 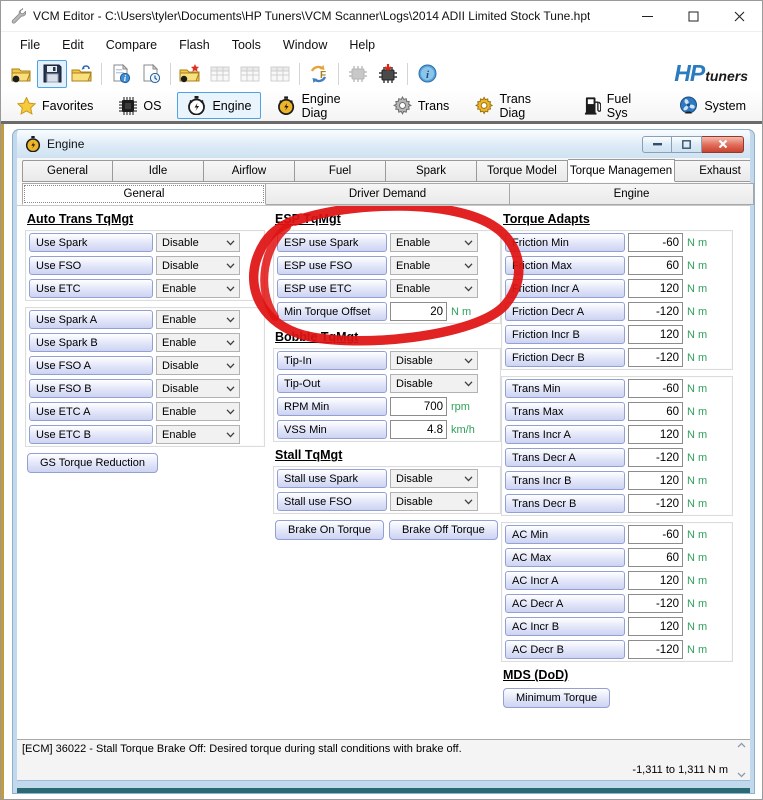 I want to click on tab-torque-management: Torque Managemen, so click(x=621, y=170).